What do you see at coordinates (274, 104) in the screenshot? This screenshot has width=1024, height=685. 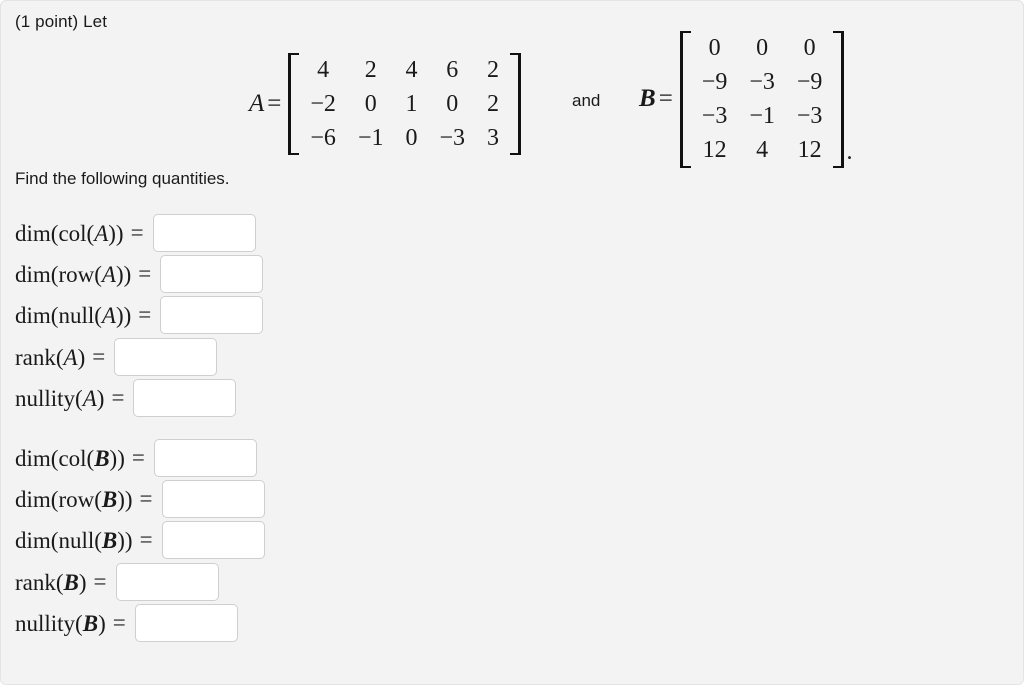 I see `matrix-a-equals: =` at bounding box center [274, 104].